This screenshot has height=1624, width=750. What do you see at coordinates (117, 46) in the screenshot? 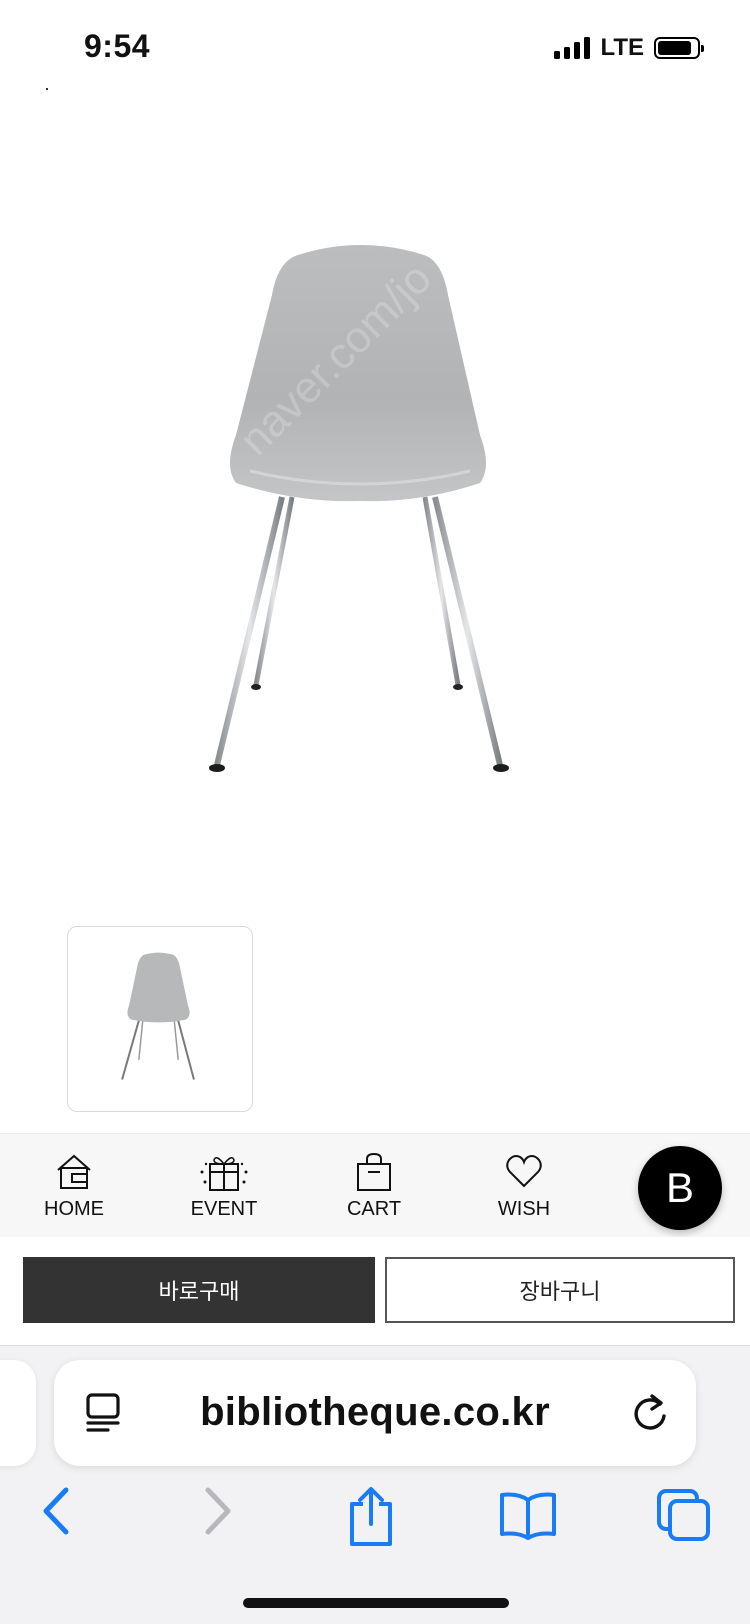
I see `status-time: 9:54` at bounding box center [117, 46].